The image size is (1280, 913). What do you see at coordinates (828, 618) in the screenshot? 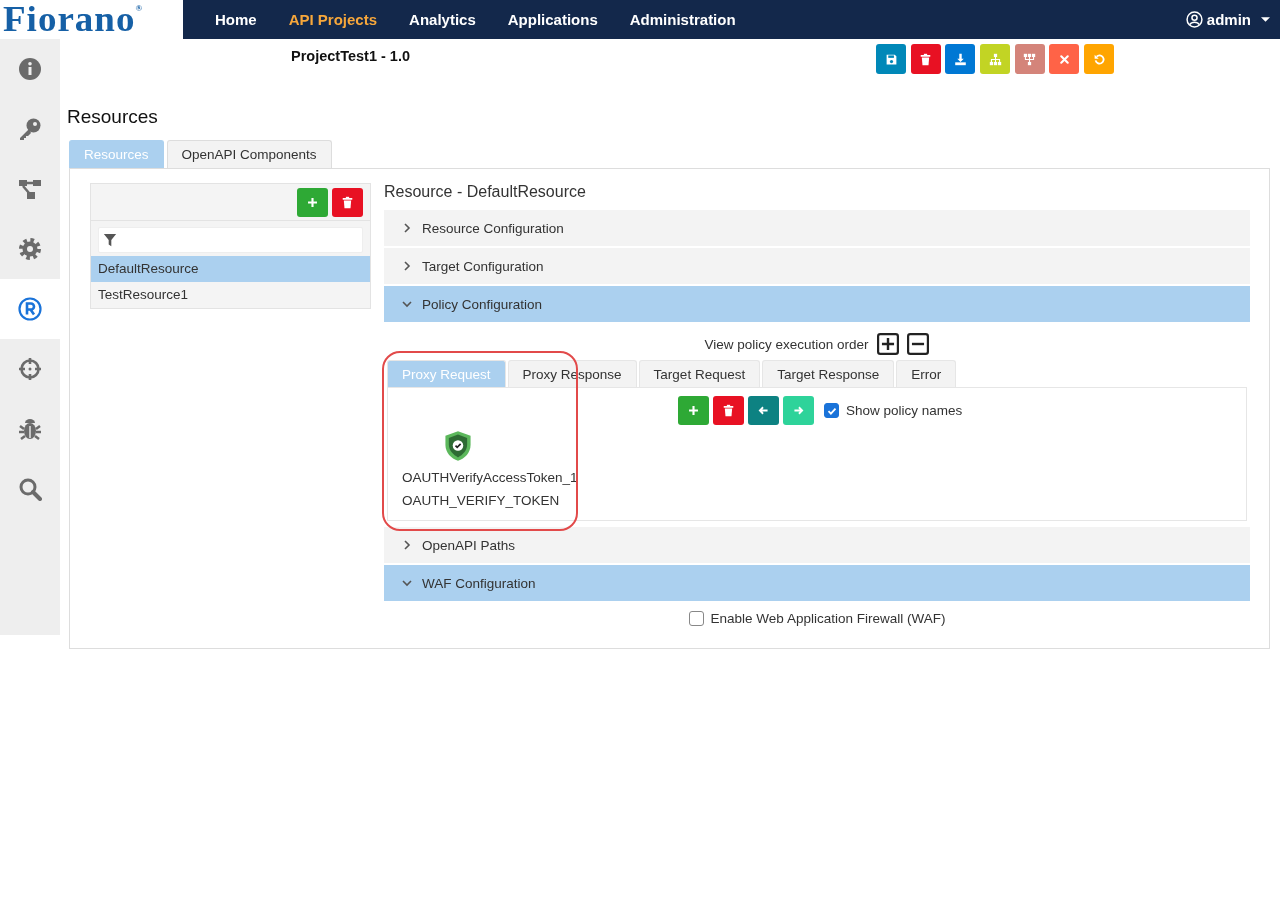
I see `checkbox-label: Enable Web Application Firewall (WAF)` at bounding box center [828, 618].